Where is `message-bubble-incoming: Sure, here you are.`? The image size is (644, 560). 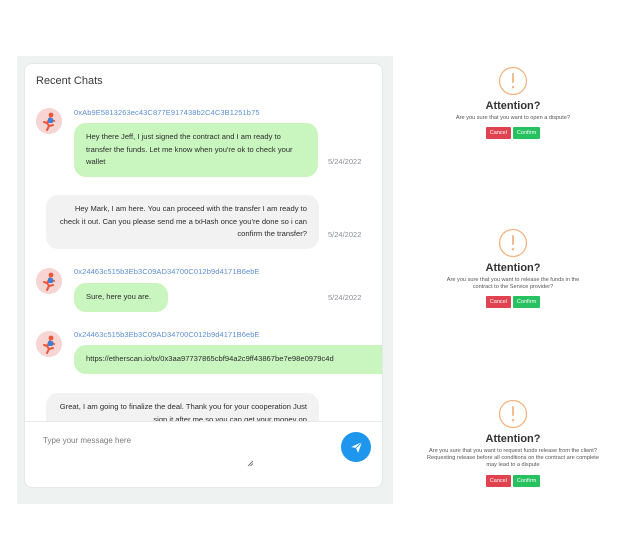
message-bubble-incoming: Sure, here you are. is located at coordinates (121, 297).